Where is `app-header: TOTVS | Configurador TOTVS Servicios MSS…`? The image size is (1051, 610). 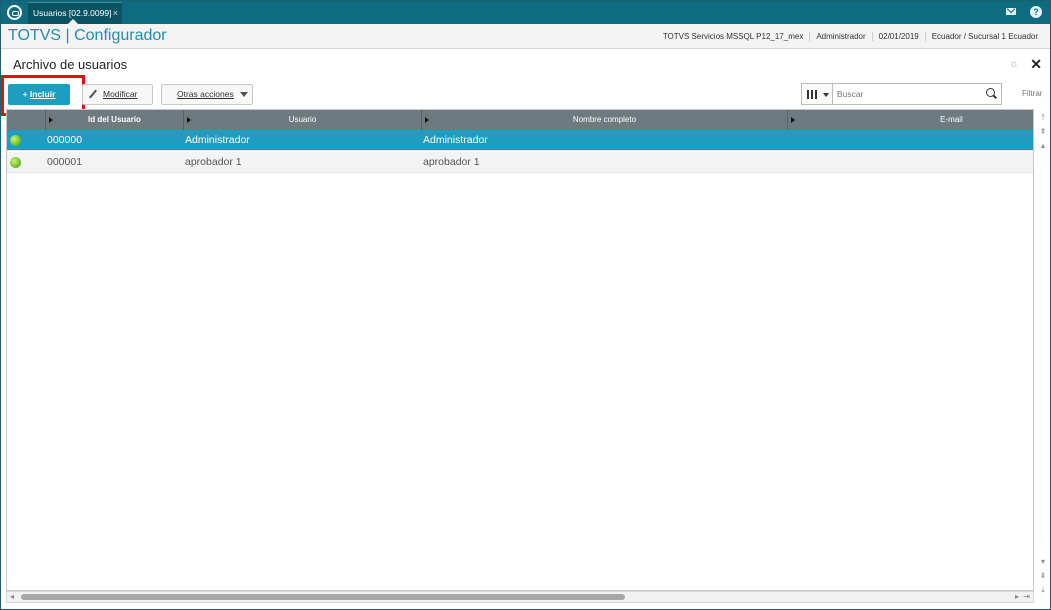 app-header: TOTVS | Configurador TOTVS Servicios MSS… is located at coordinates (525, 36).